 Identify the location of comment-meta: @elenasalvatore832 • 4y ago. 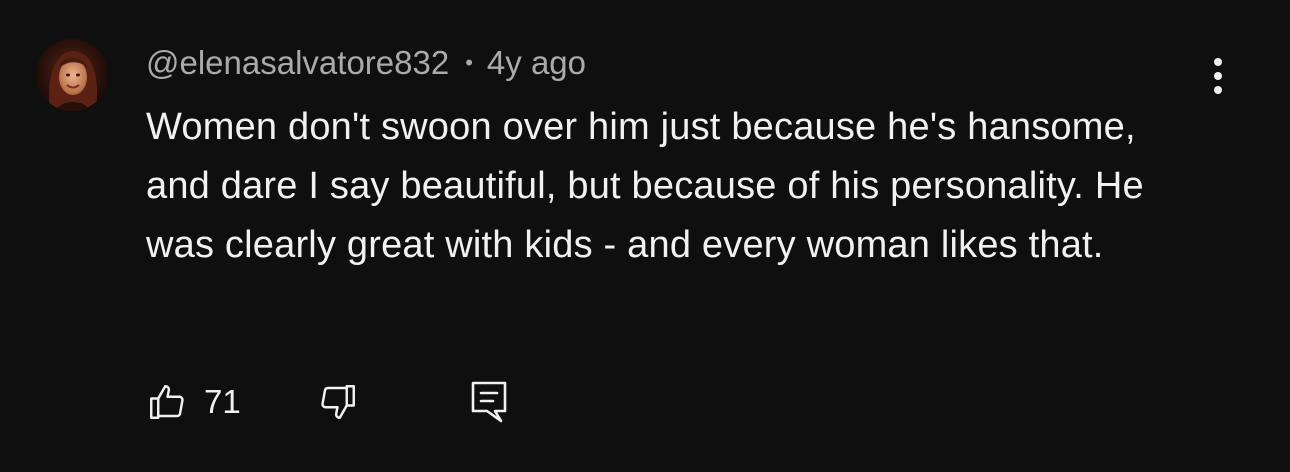
(366, 63).